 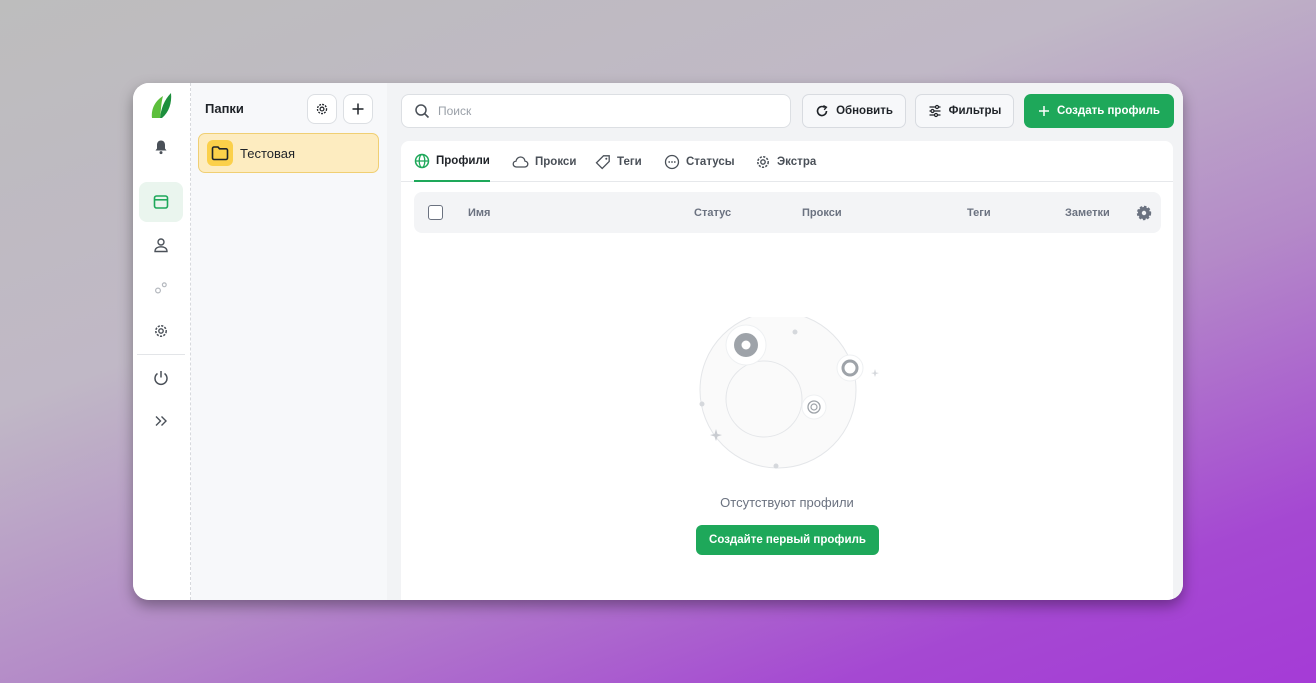 I want to click on folder-icon, so click(x=220, y=153).